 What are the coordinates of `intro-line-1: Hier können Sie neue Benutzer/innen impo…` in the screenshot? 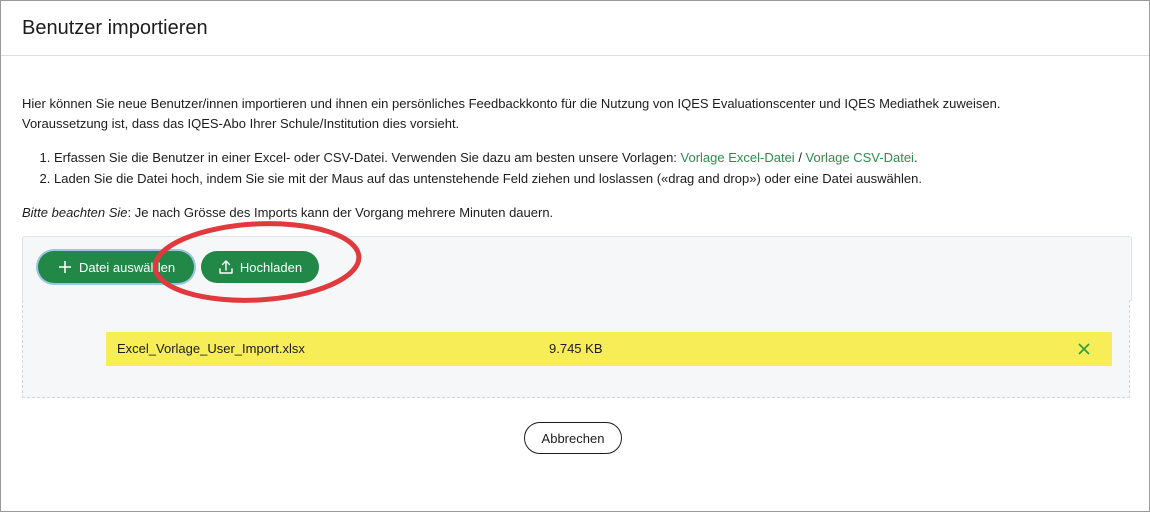 It's located at (511, 103).